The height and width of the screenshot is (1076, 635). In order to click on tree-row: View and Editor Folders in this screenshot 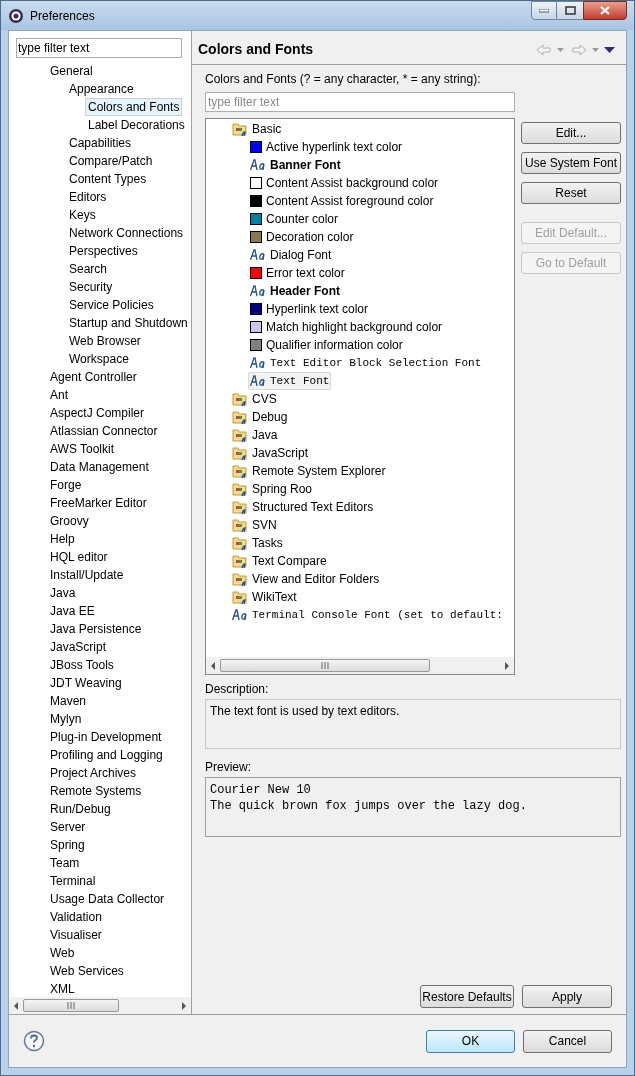, I will do `click(306, 579)`.